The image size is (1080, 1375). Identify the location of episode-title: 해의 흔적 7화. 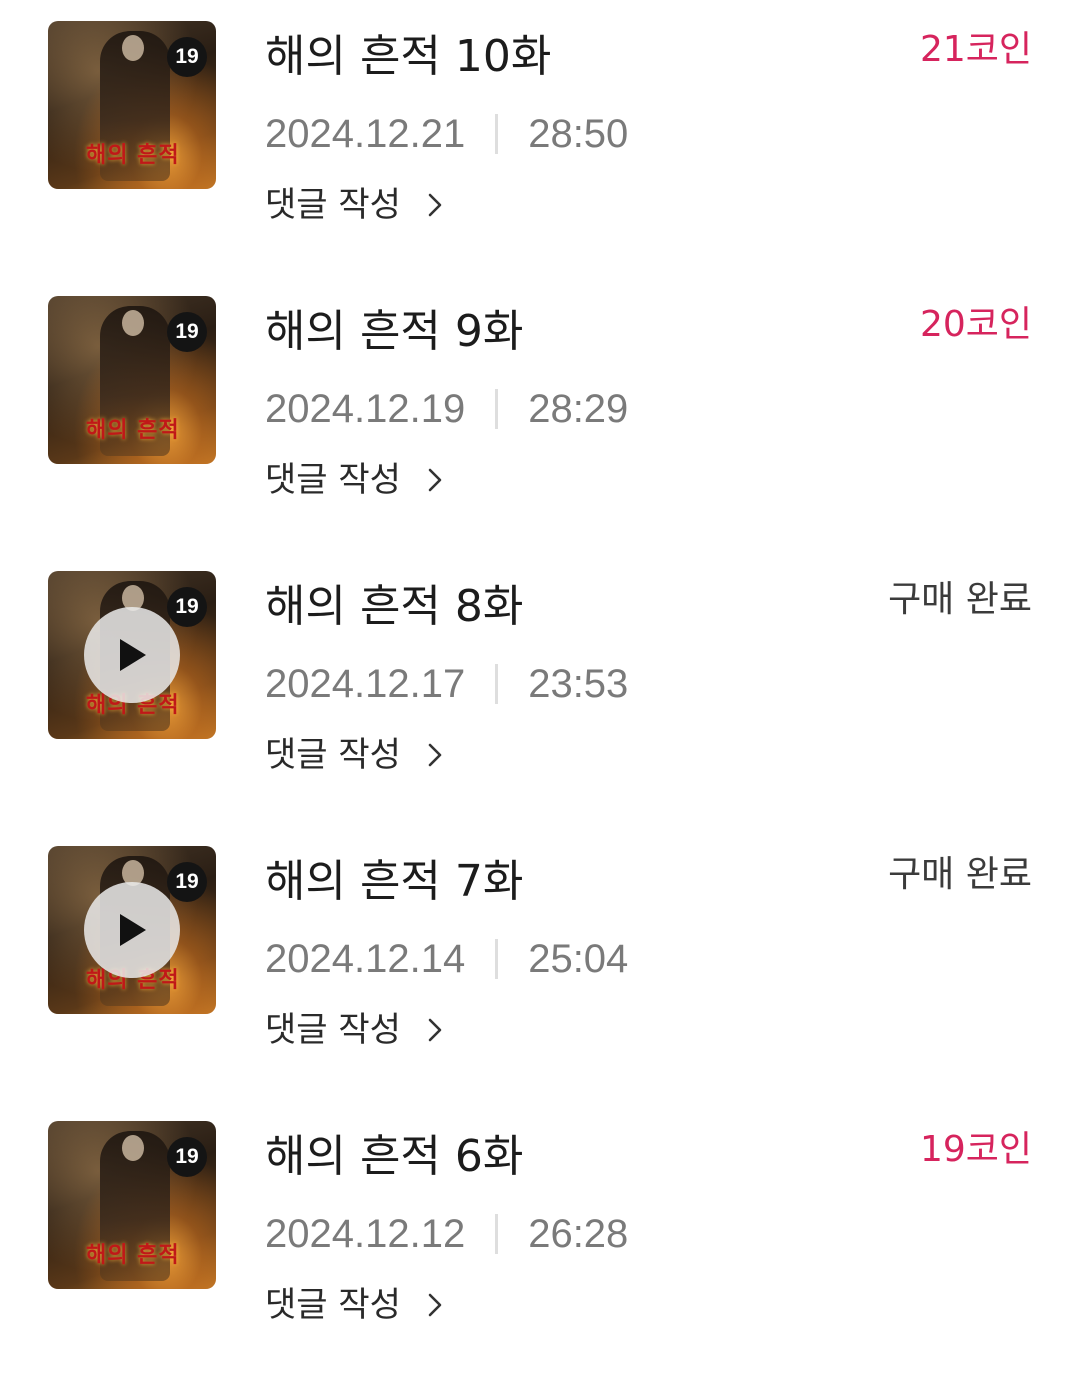
(394, 882).